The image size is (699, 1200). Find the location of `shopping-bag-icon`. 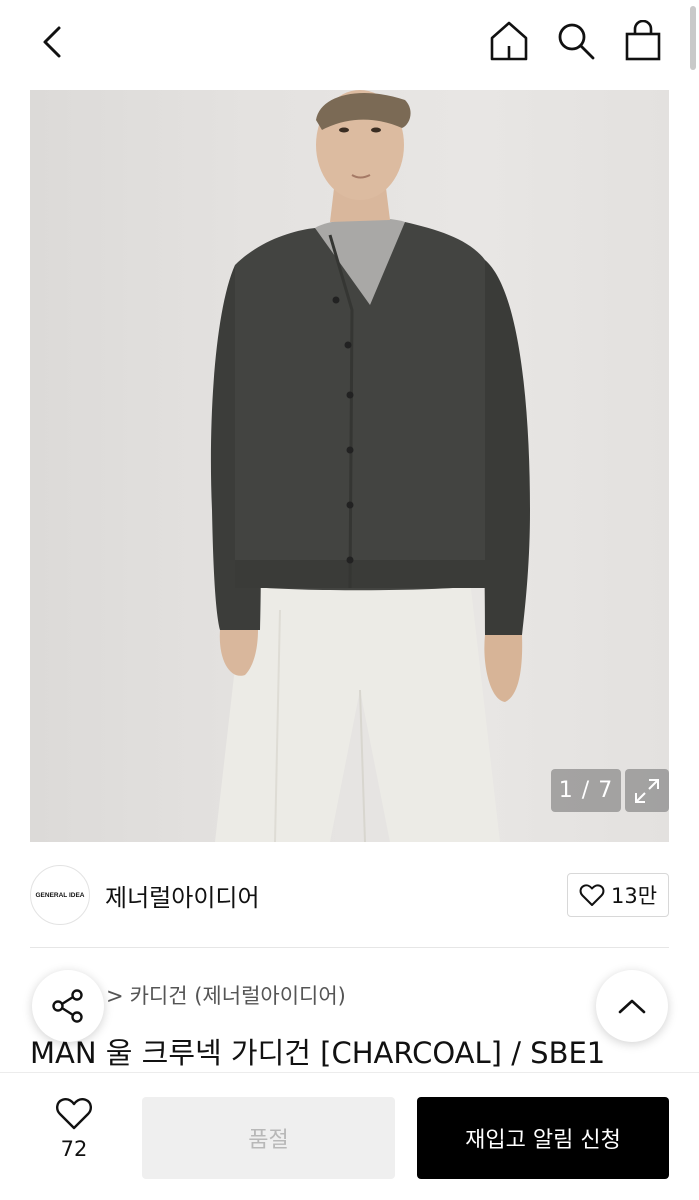

shopping-bag-icon is located at coordinates (643, 40).